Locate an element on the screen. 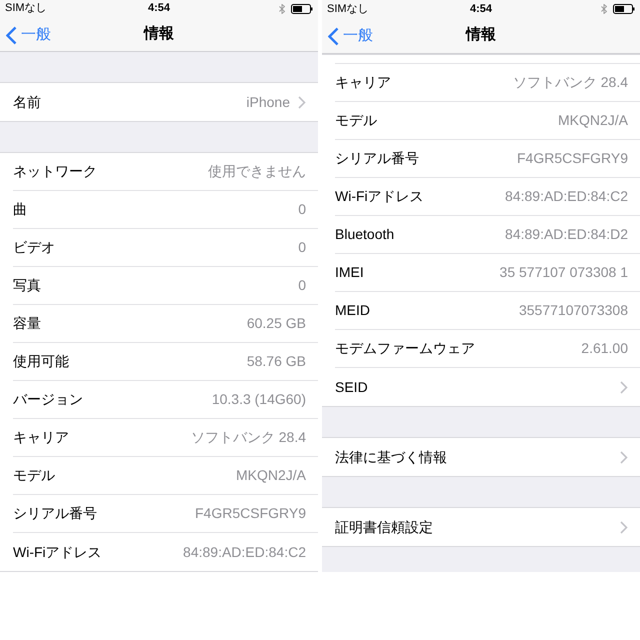 The height and width of the screenshot is (640, 640). row-label: バージョン is located at coordinates (48, 399).